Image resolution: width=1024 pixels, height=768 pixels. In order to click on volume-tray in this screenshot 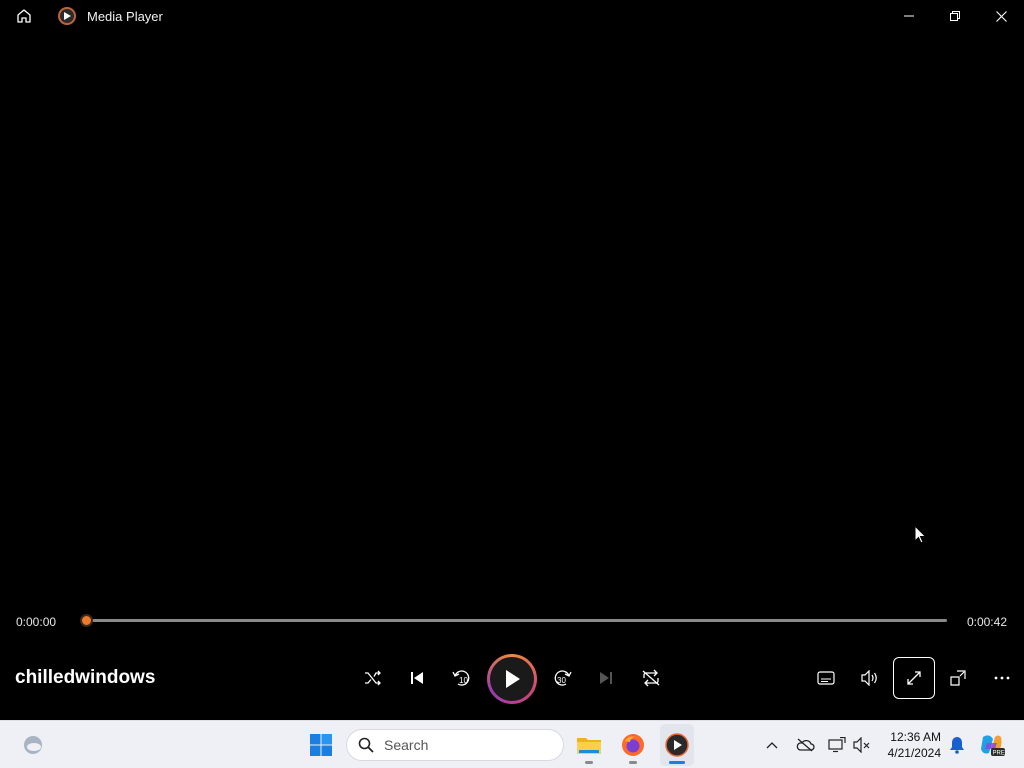, I will do `click(862, 744)`.